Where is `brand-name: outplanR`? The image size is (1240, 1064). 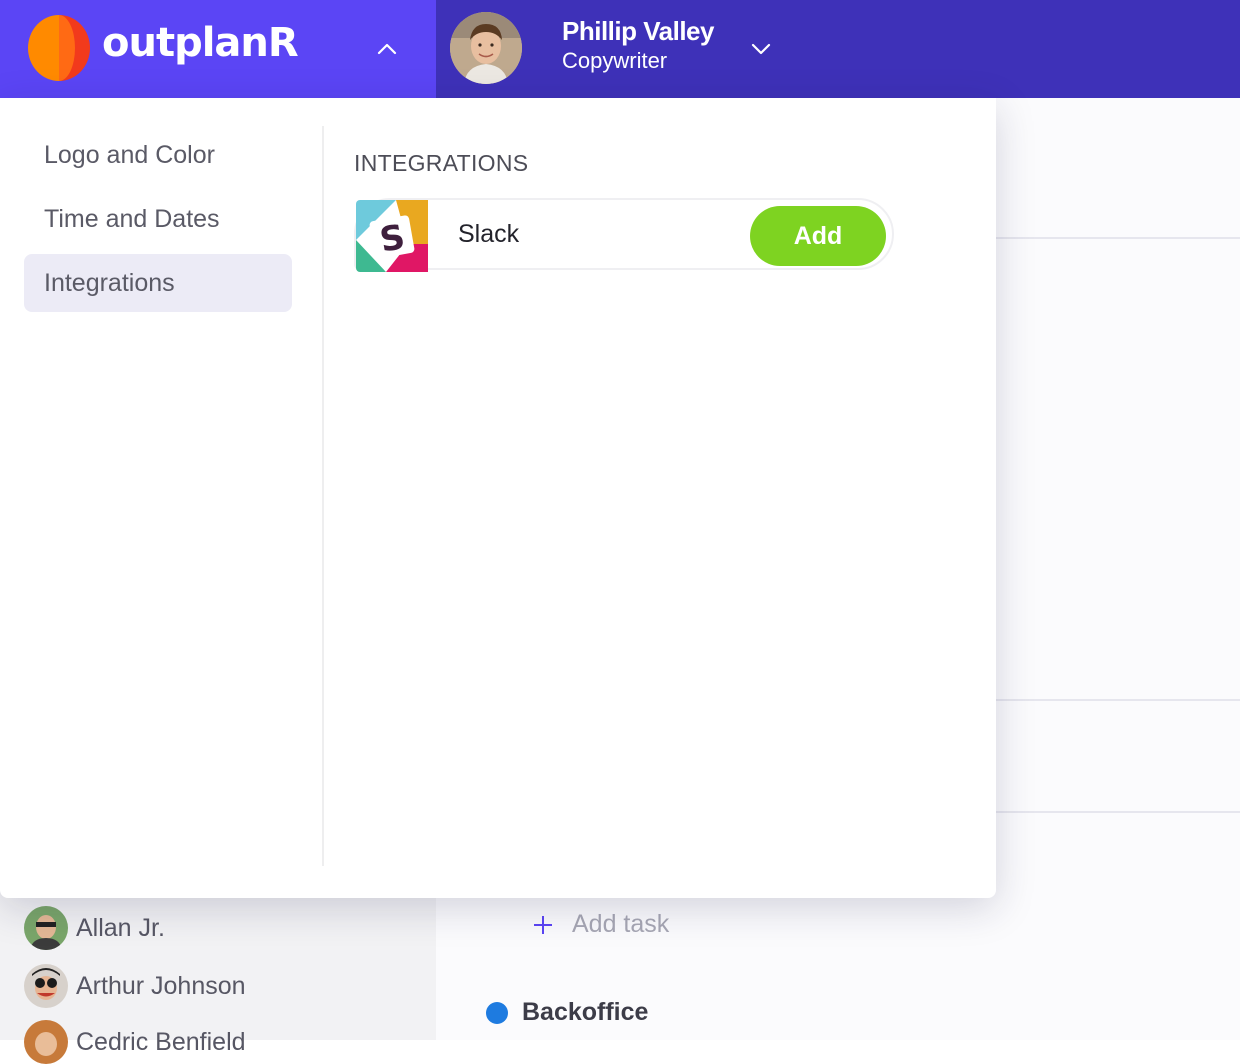
brand-name: outplanR is located at coordinates (200, 43).